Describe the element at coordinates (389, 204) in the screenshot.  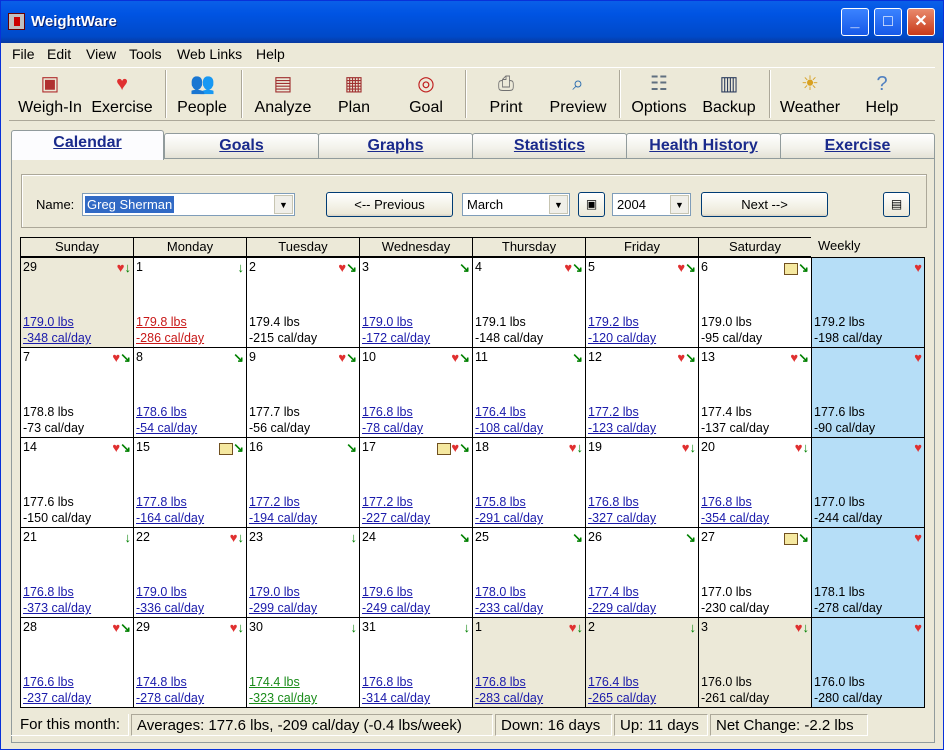
I see `previous-button: <-- Previous` at that location.